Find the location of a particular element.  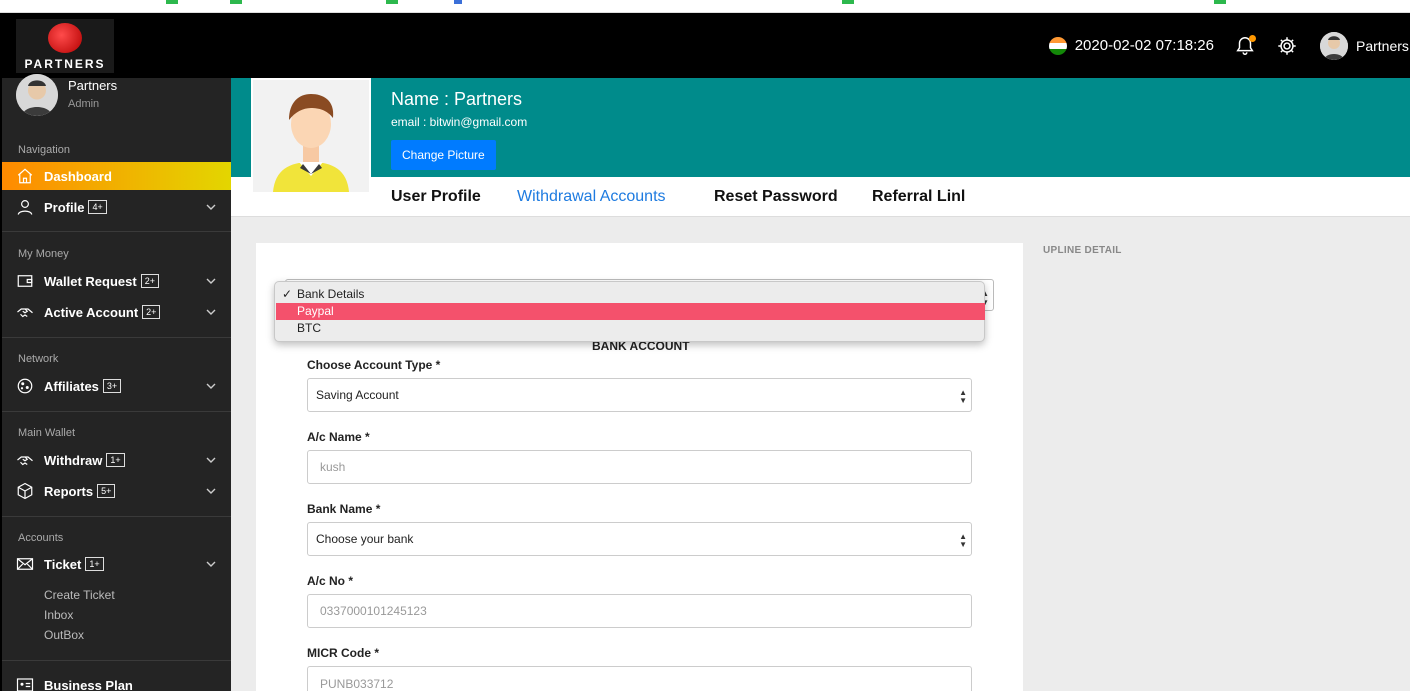

tab-referral-link: Referral Linl is located at coordinates (918, 197).